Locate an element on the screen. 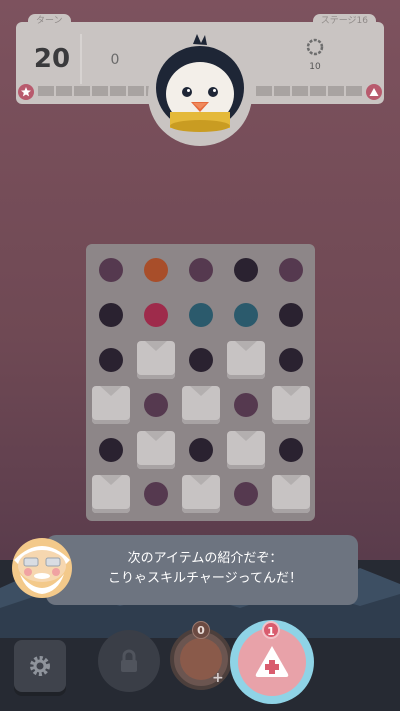  turns-remaining: 20 is located at coordinates (52, 59).